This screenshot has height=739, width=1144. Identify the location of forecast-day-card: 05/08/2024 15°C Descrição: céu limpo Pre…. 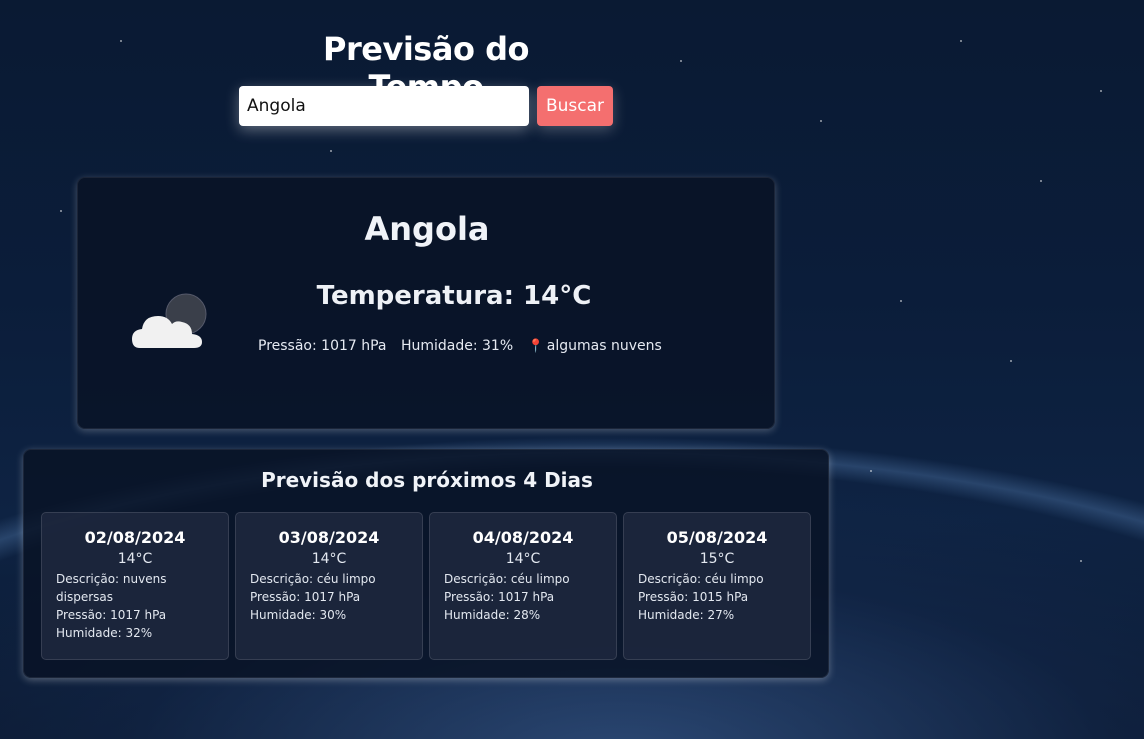
(717, 586).